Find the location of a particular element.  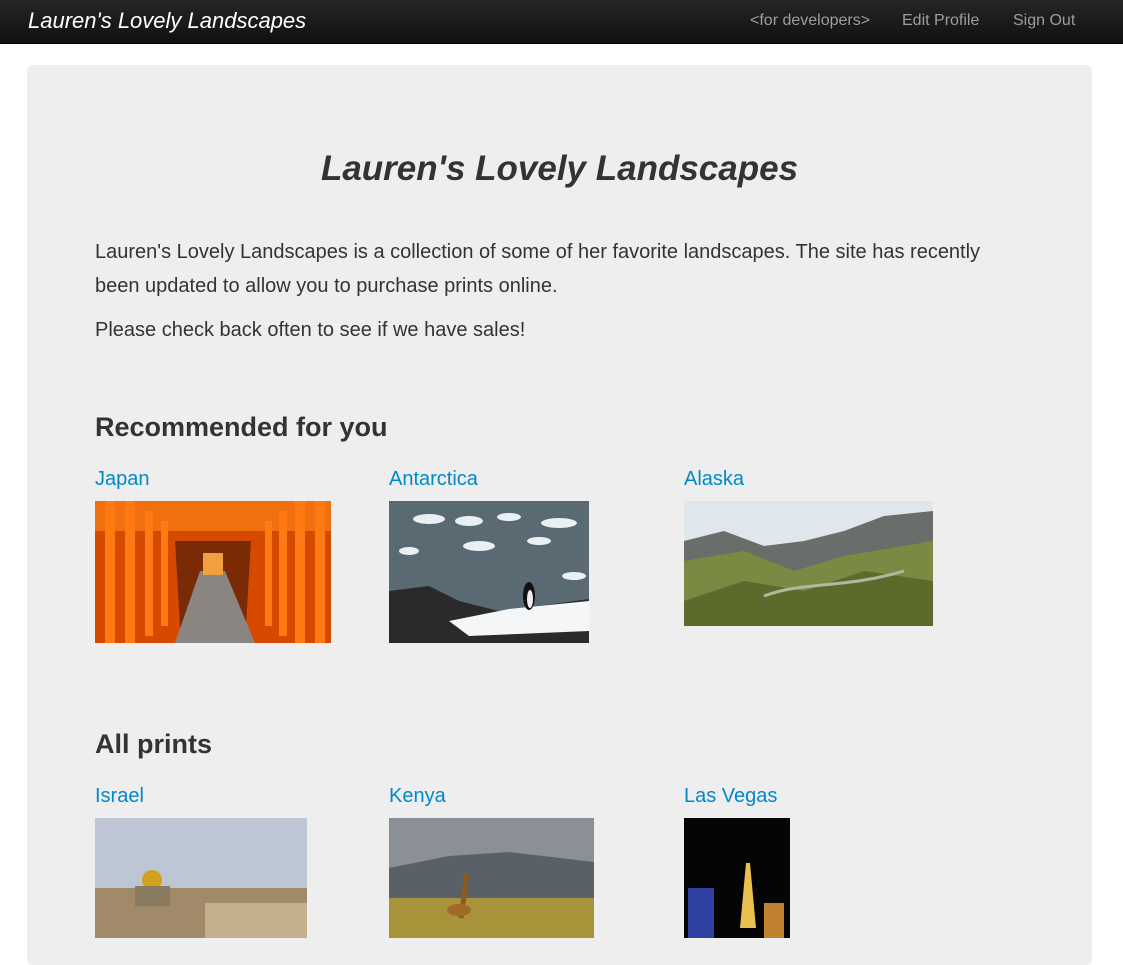

print-image-japan is located at coordinates (213, 572).